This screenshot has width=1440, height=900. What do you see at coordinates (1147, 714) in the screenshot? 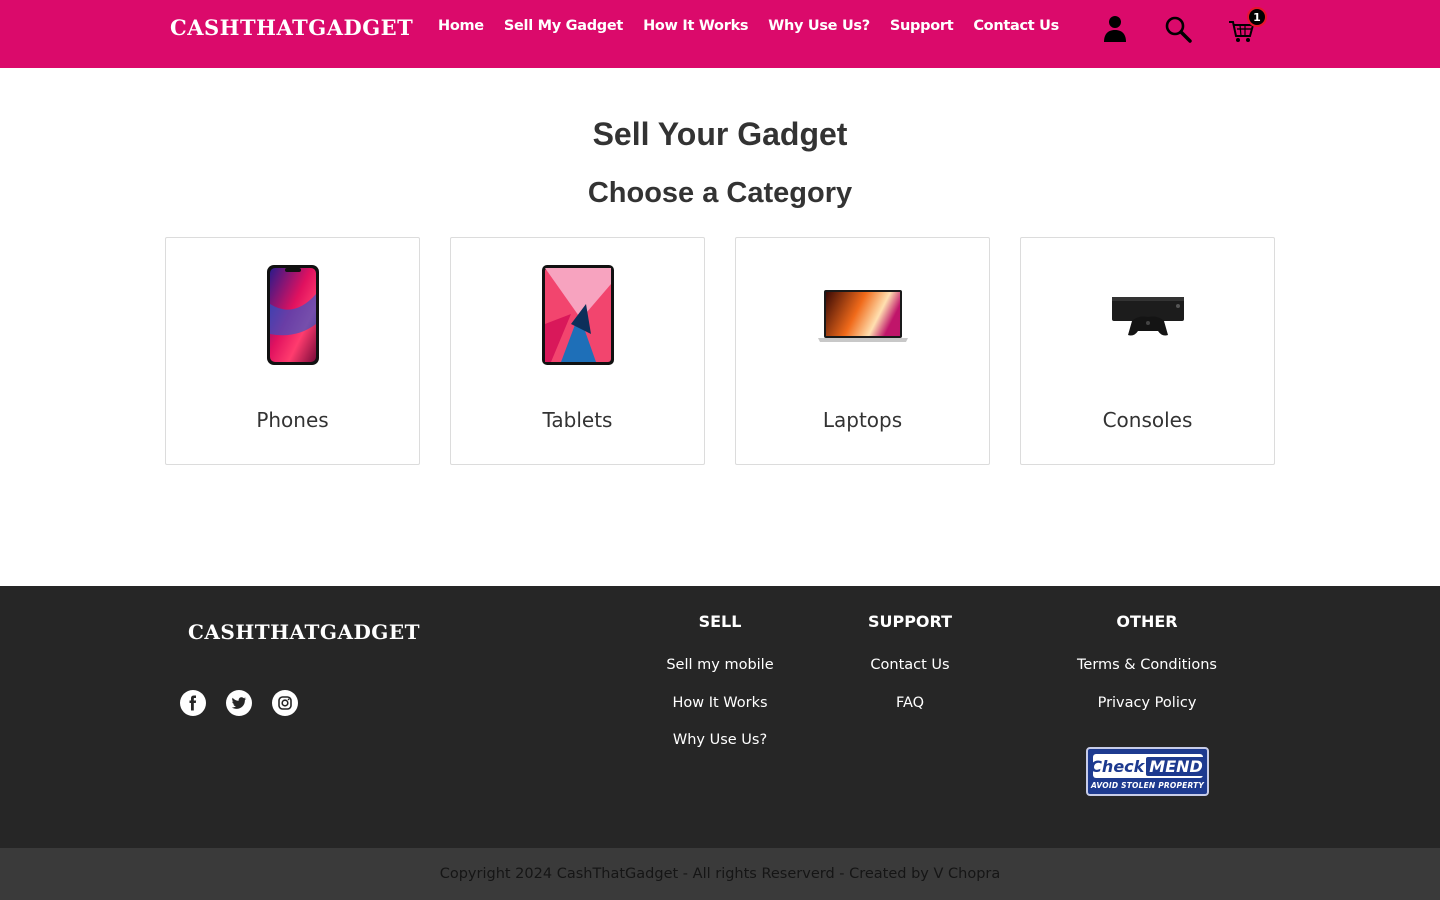
I see `footer-link-privacy: Privacy Policy` at bounding box center [1147, 714].